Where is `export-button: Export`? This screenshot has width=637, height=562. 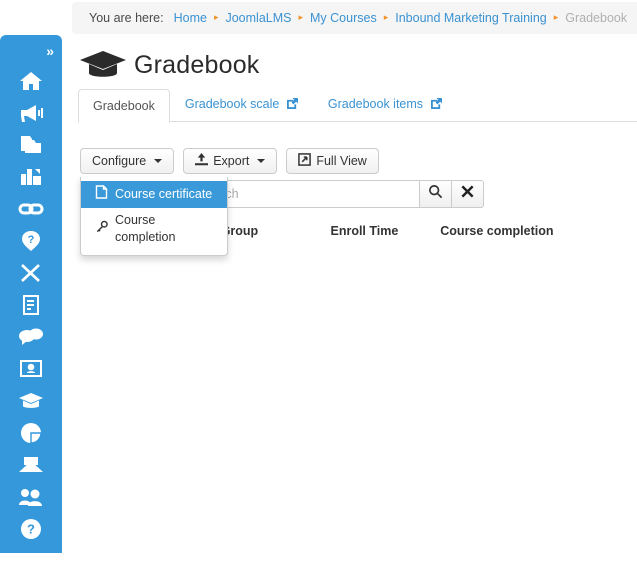 export-button: Export is located at coordinates (230, 161).